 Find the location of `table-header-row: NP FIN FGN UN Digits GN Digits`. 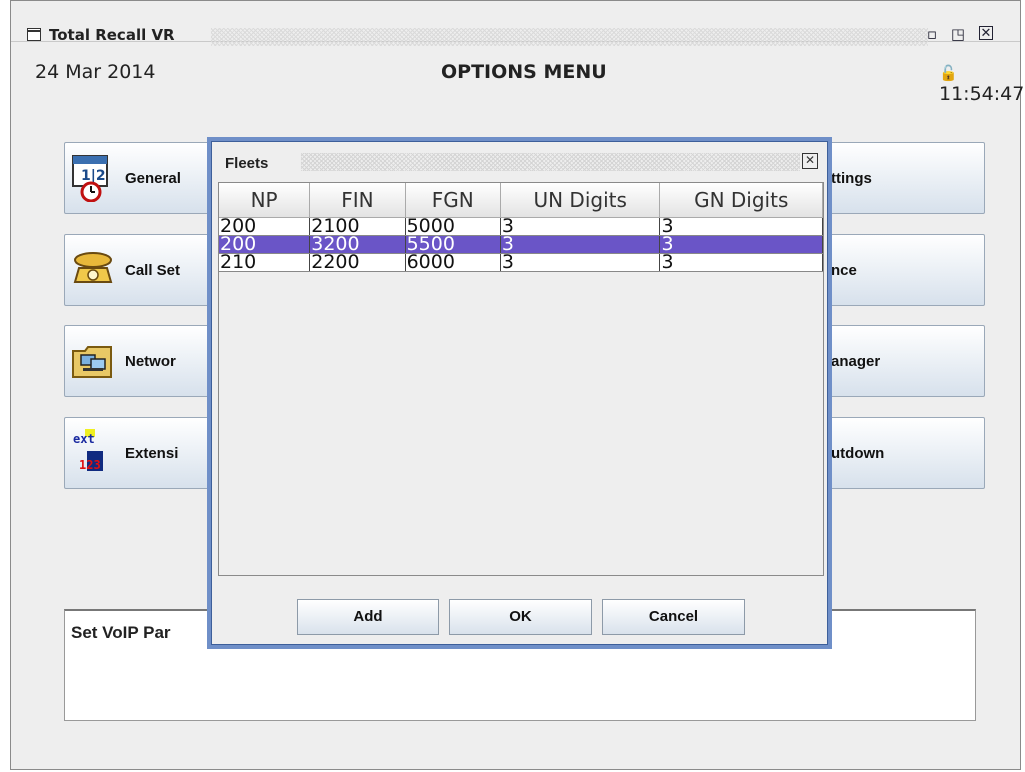

table-header-row: NP FIN FGN UN Digits GN Digits is located at coordinates (521, 200).